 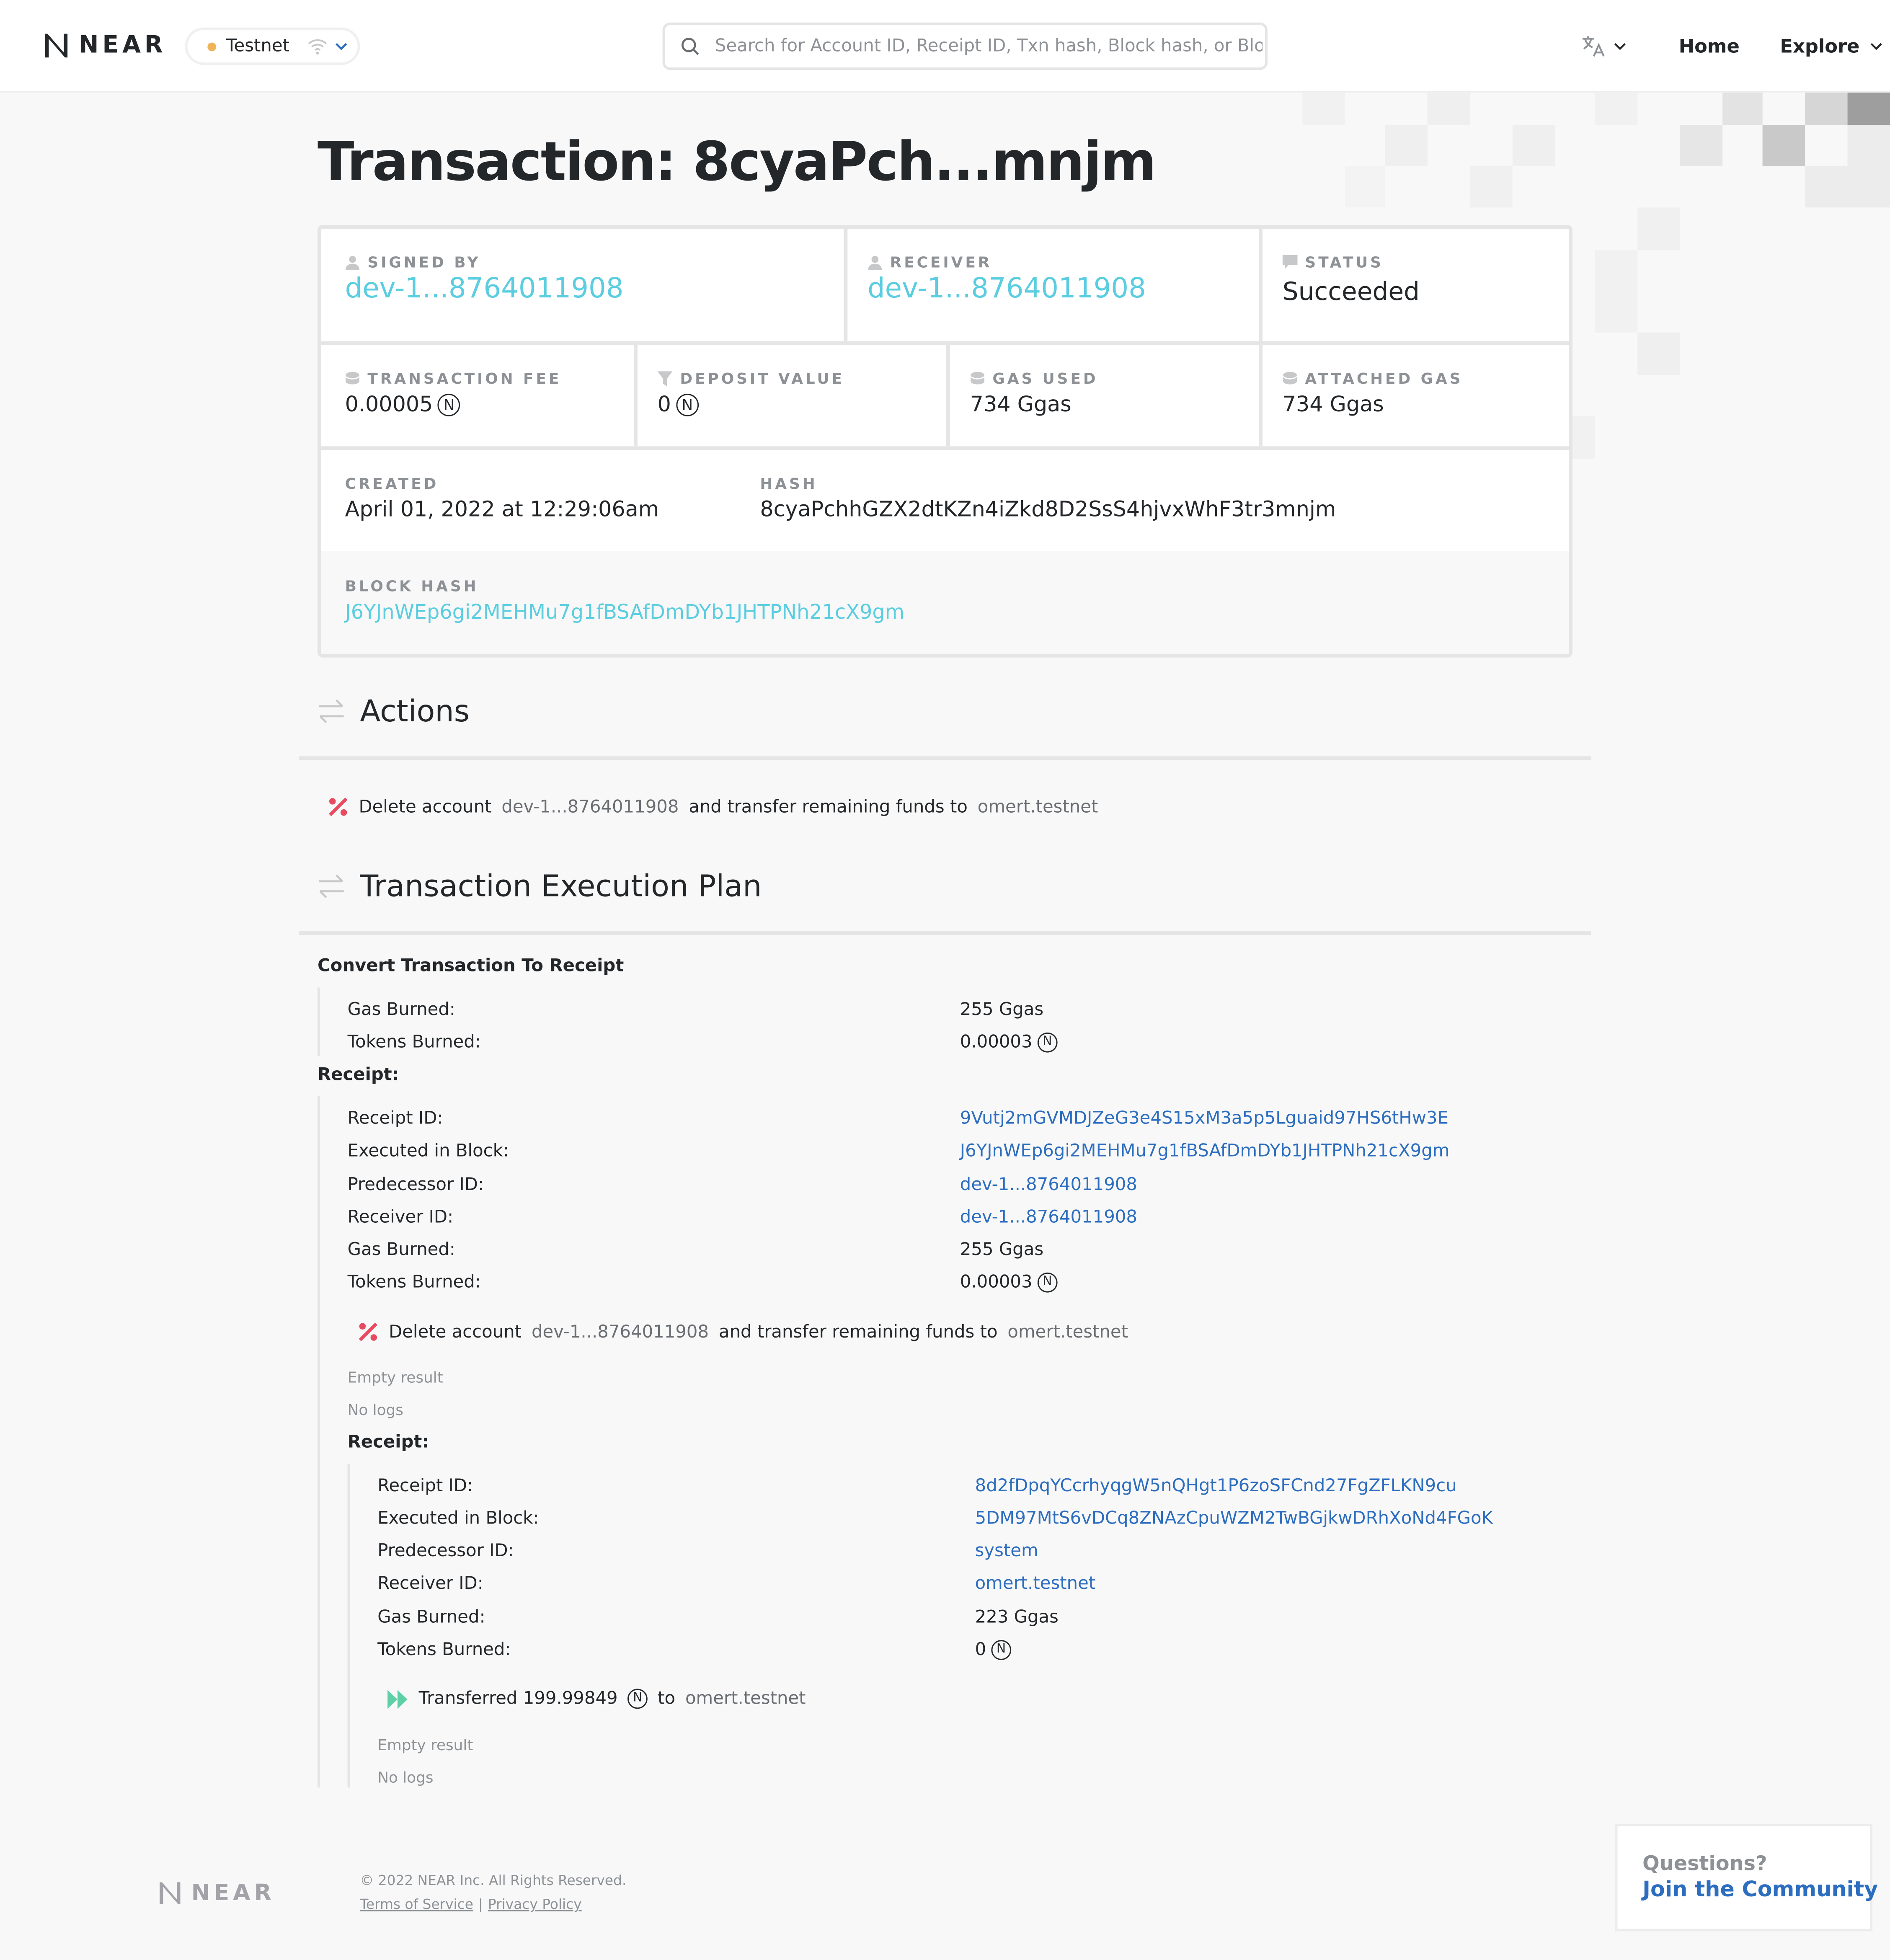 I want to click on deposit-value: 0, so click(x=664, y=406).